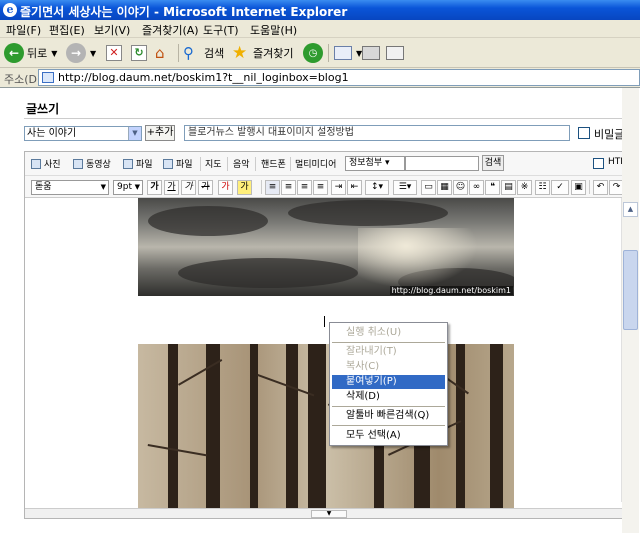 This screenshot has width=640, height=533. What do you see at coordinates (388, 416) in the screenshot?
I see `menu-item-quick-search: 알툴바 빠른검색(Q)` at bounding box center [388, 416].